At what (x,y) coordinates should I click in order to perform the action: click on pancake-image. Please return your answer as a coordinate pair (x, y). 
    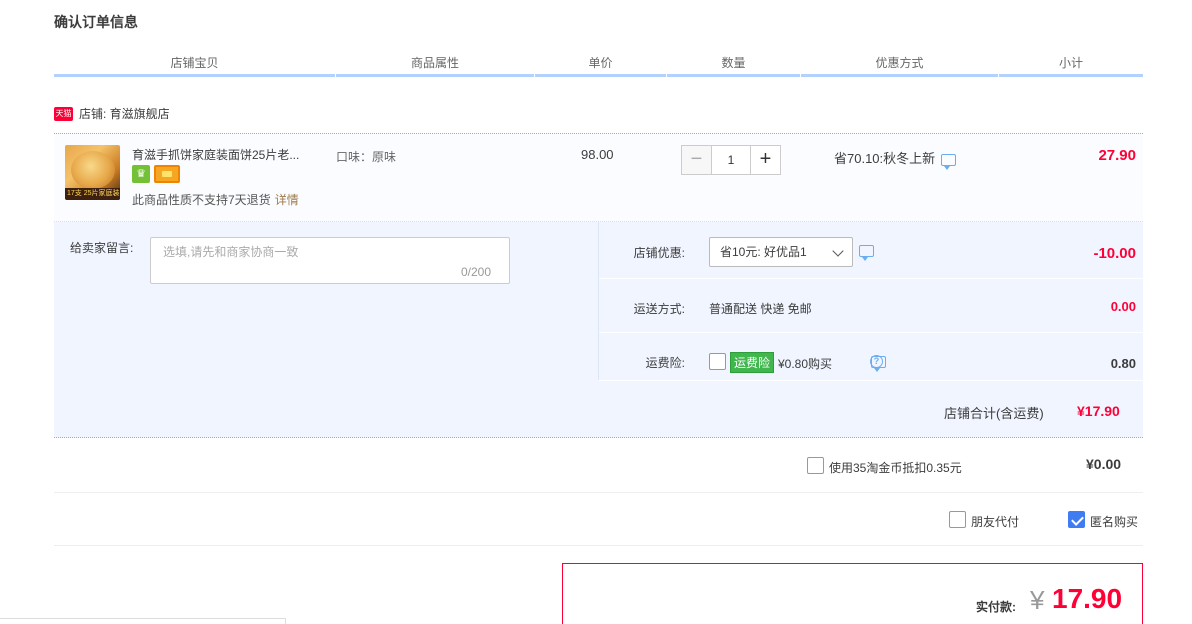
    Looking at the image, I should click on (93, 170).